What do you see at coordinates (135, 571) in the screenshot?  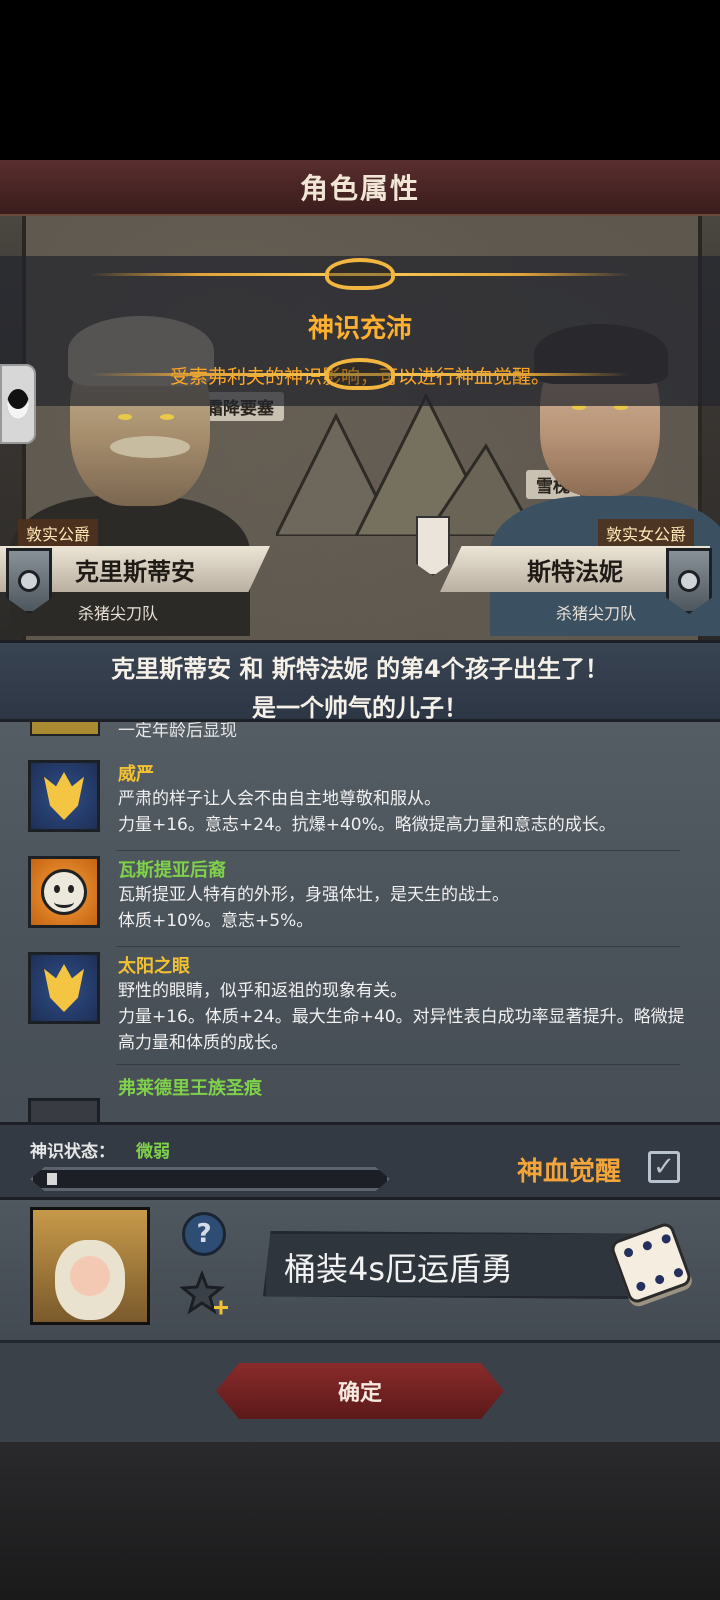 I see `father-name: 克里斯蒂安` at bounding box center [135, 571].